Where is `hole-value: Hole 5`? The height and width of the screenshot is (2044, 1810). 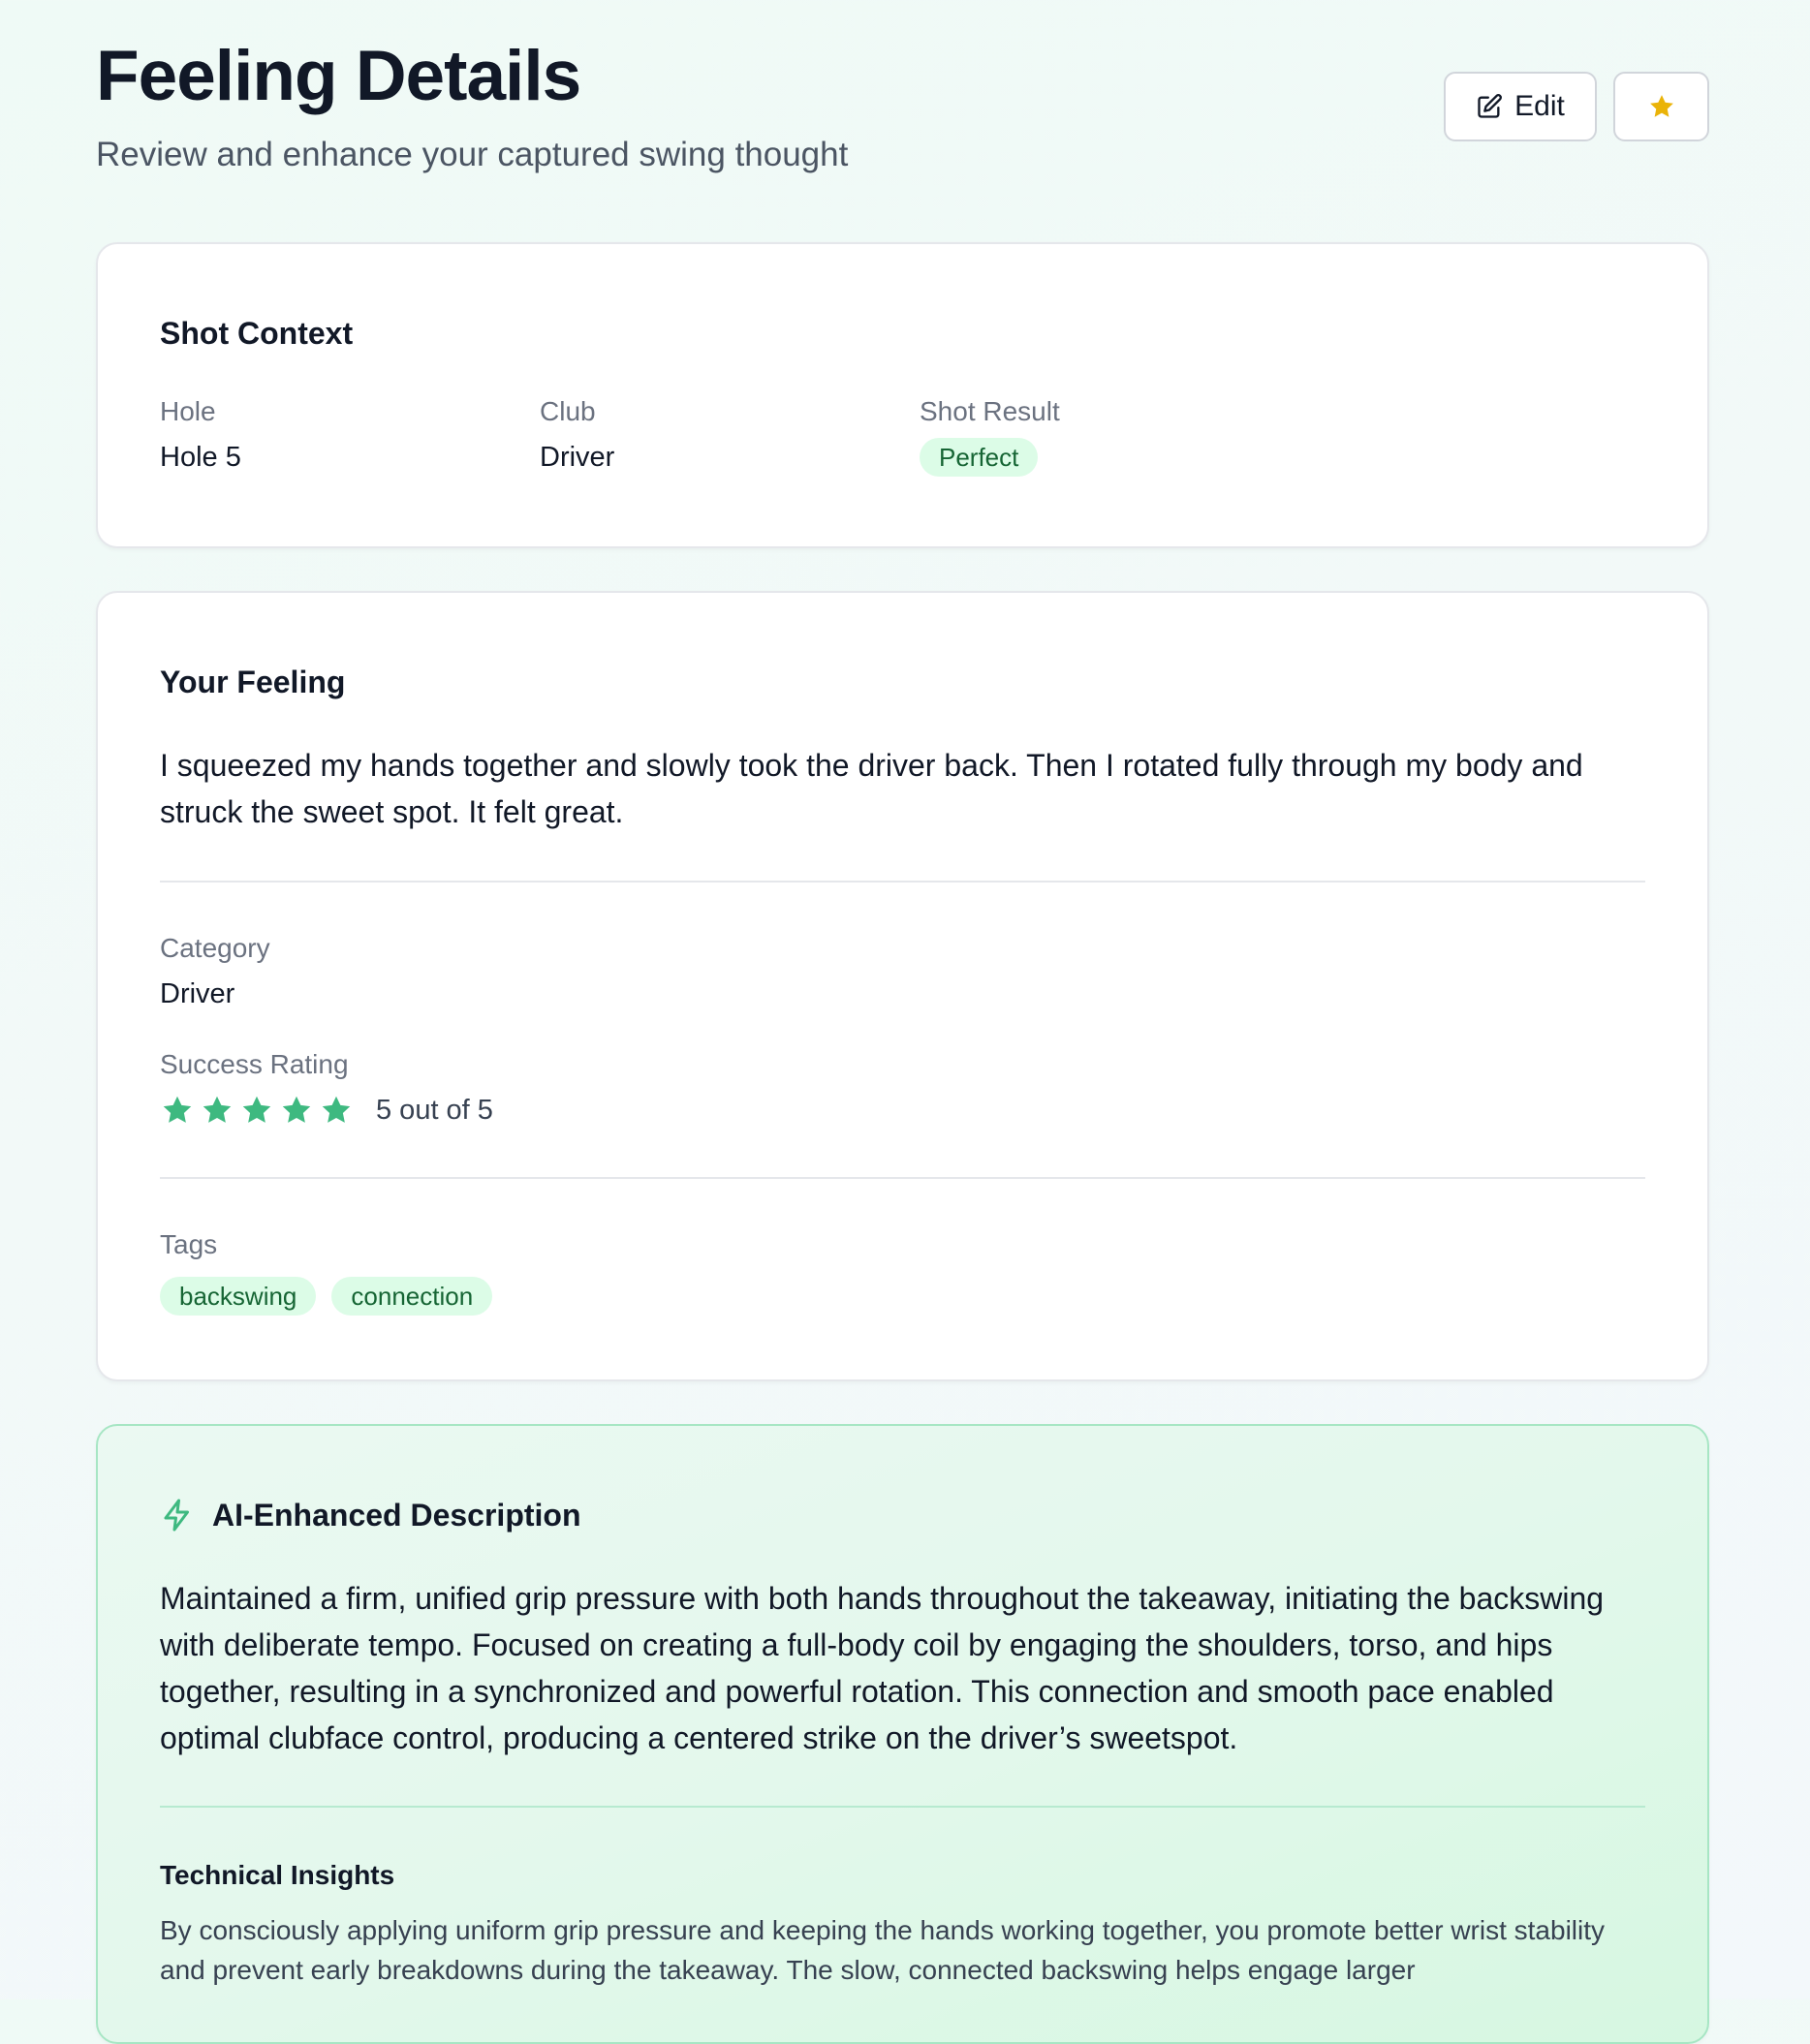 hole-value: Hole 5 is located at coordinates (200, 457).